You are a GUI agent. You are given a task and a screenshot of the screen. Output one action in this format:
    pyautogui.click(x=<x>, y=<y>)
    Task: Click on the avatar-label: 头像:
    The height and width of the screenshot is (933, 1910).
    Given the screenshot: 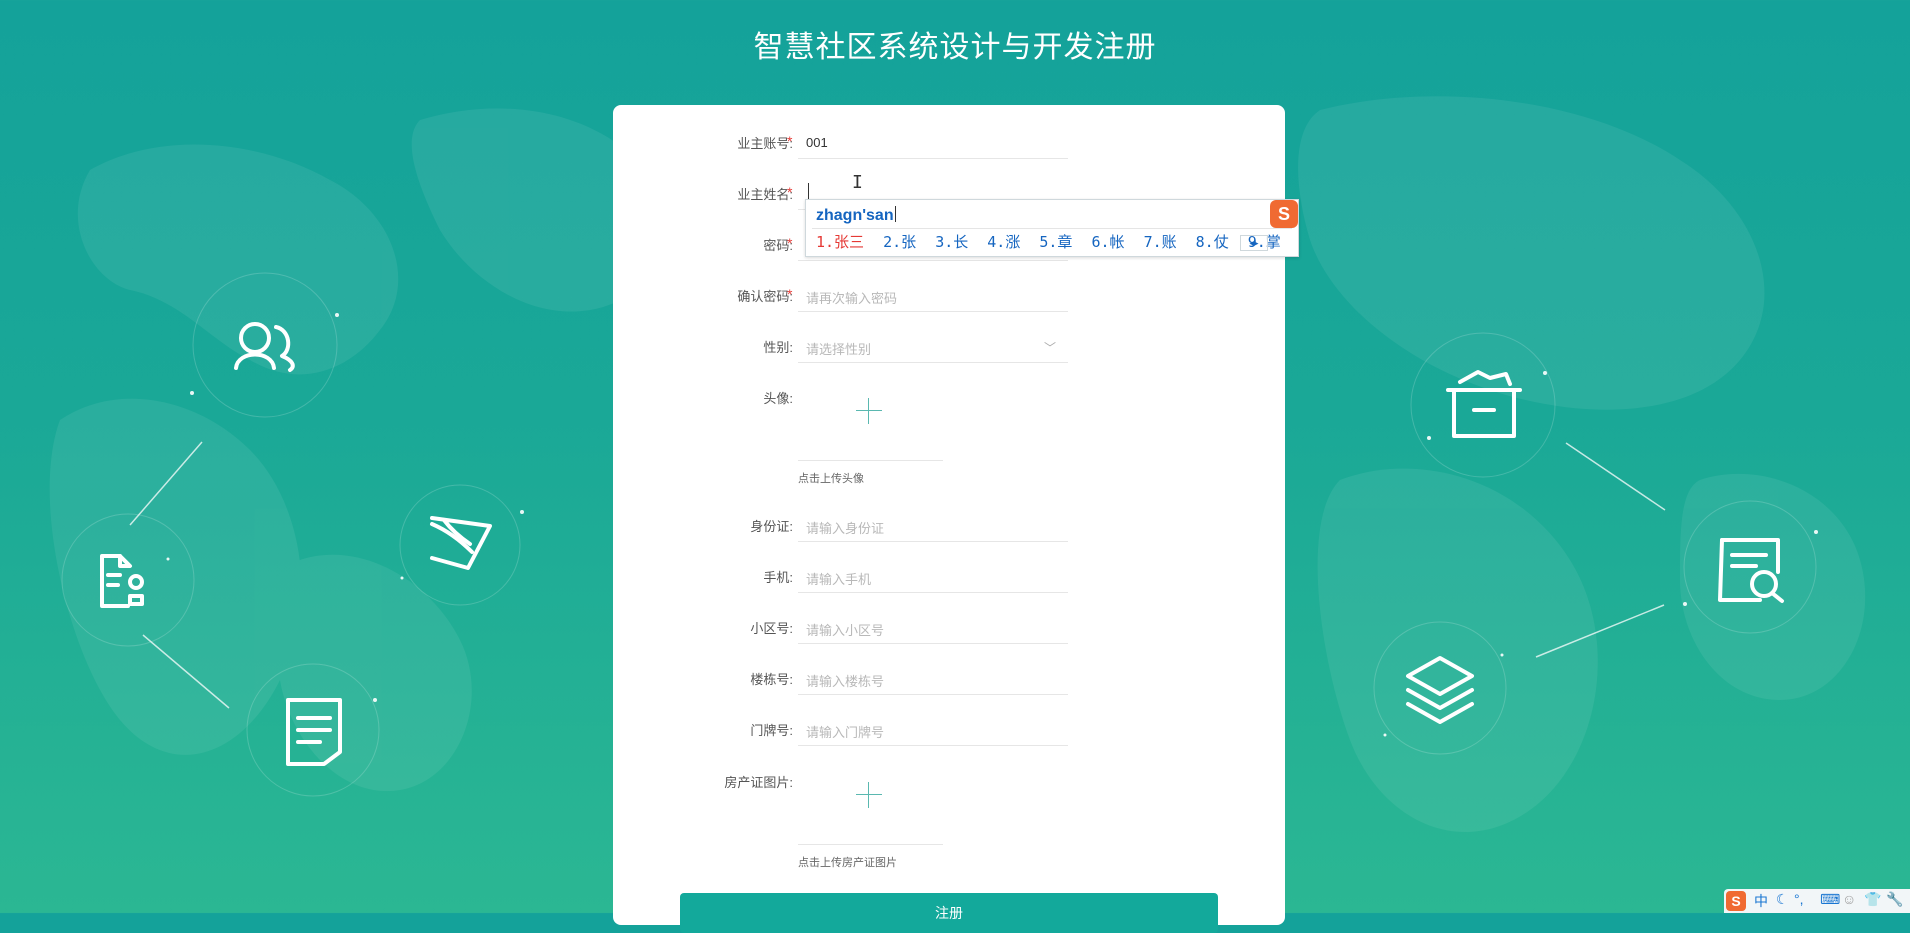 What is the action you would take?
    pyautogui.click(x=778, y=398)
    